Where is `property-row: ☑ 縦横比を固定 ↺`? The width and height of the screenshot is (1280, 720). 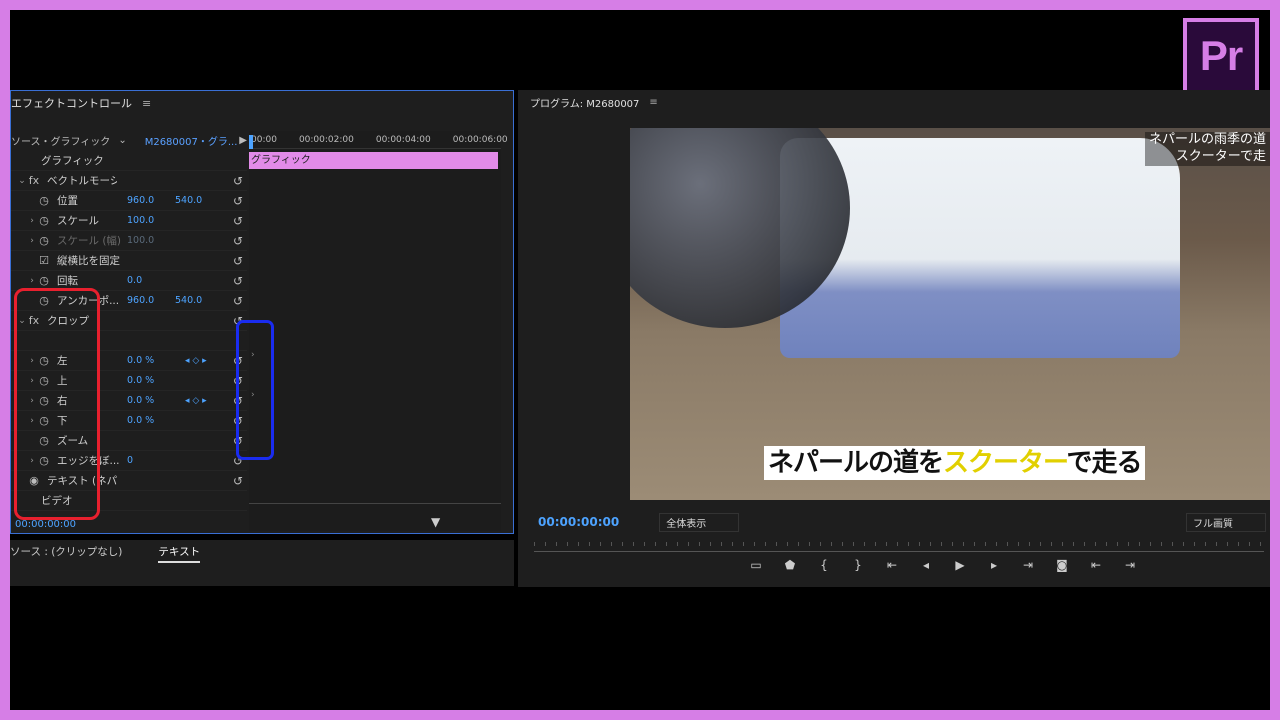
property-row: ☑ 縦横比を固定 ↺ is located at coordinates (129, 261).